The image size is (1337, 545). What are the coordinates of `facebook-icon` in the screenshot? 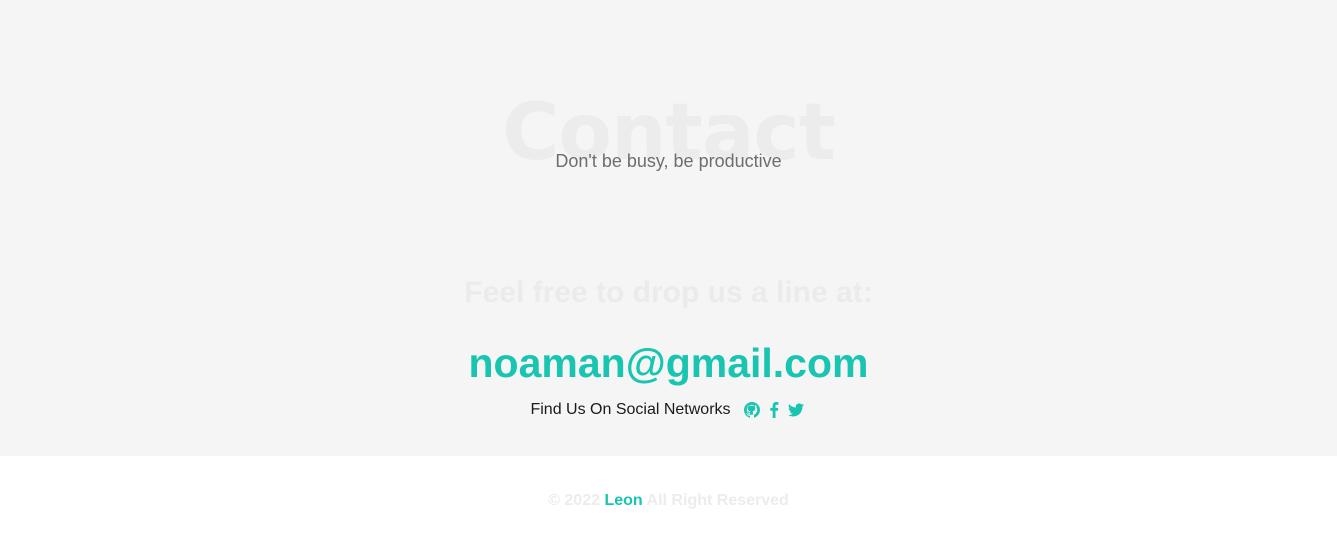 It's located at (774, 410).